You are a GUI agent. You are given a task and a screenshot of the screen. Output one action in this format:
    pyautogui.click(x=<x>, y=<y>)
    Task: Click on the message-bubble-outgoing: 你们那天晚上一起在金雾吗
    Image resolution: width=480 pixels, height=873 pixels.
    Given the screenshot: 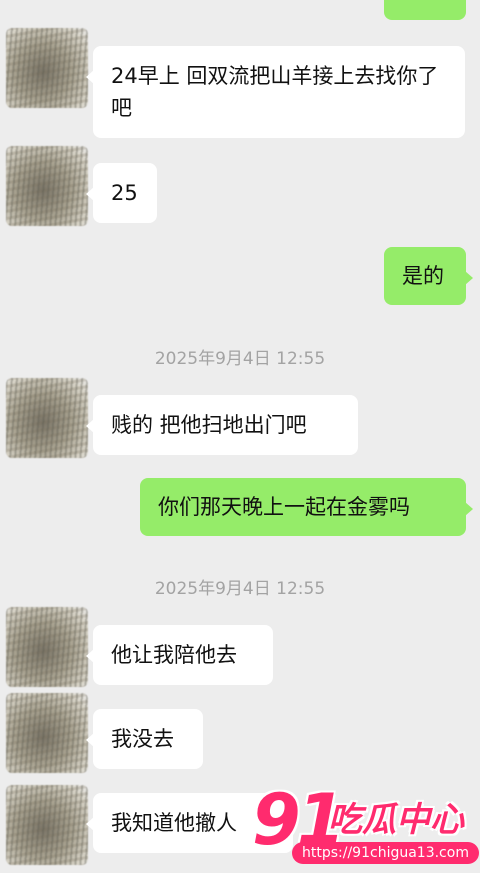 What is the action you would take?
    pyautogui.click(x=306, y=507)
    